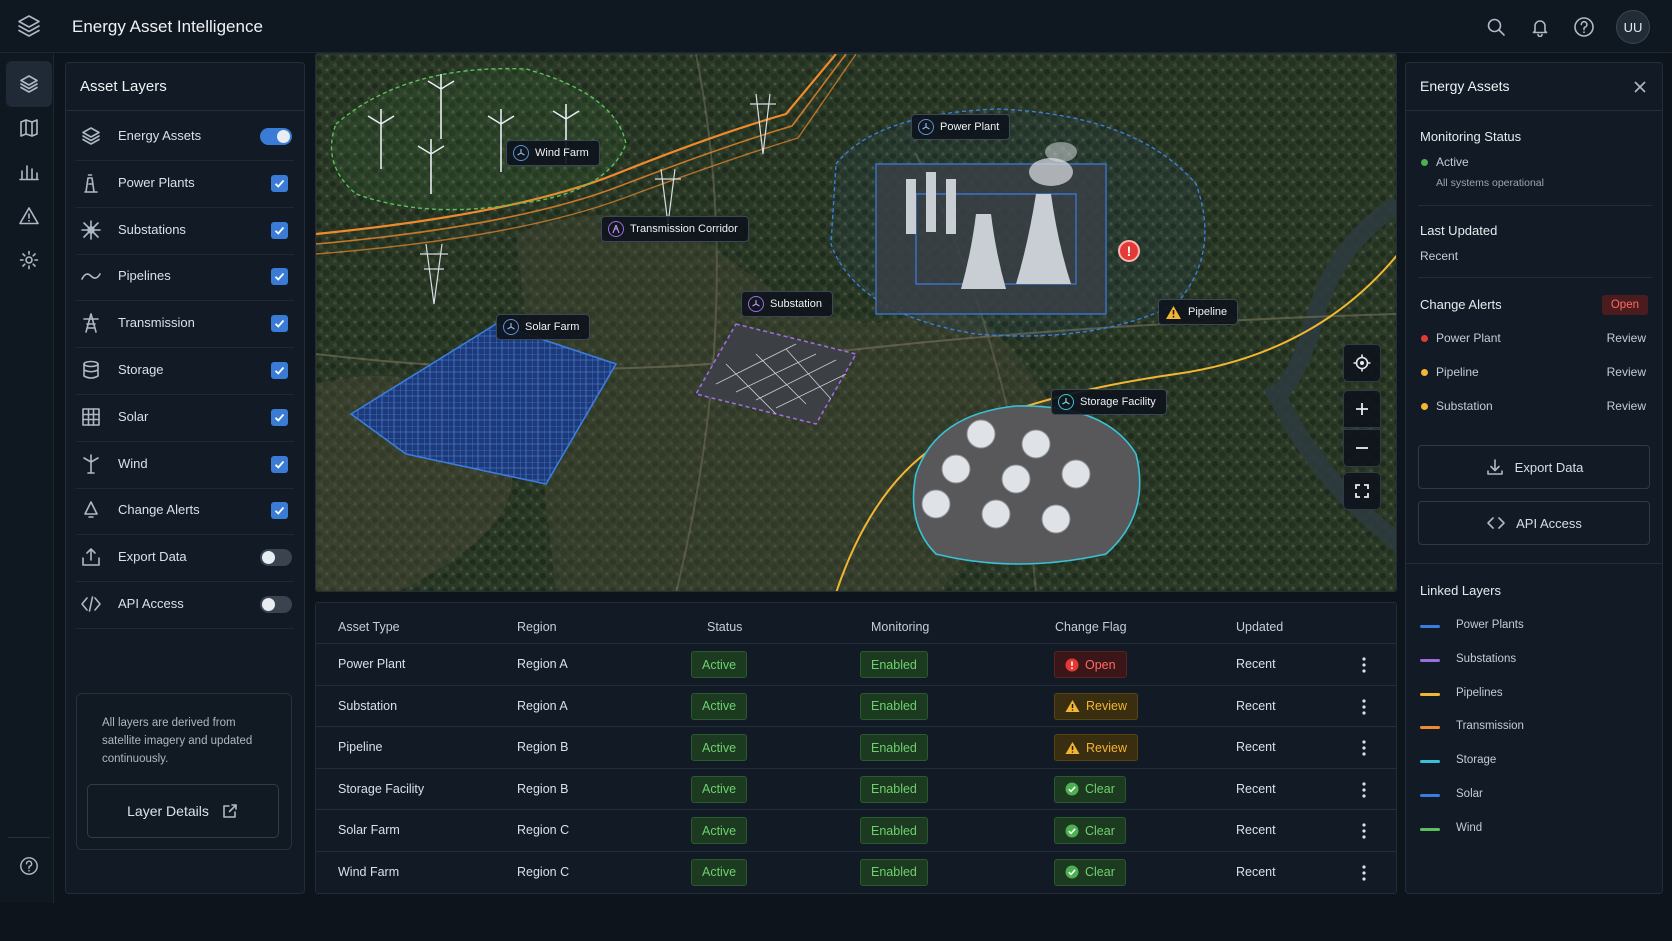 This screenshot has width=1672, height=941. I want to click on notifications-button, so click(1540, 27).